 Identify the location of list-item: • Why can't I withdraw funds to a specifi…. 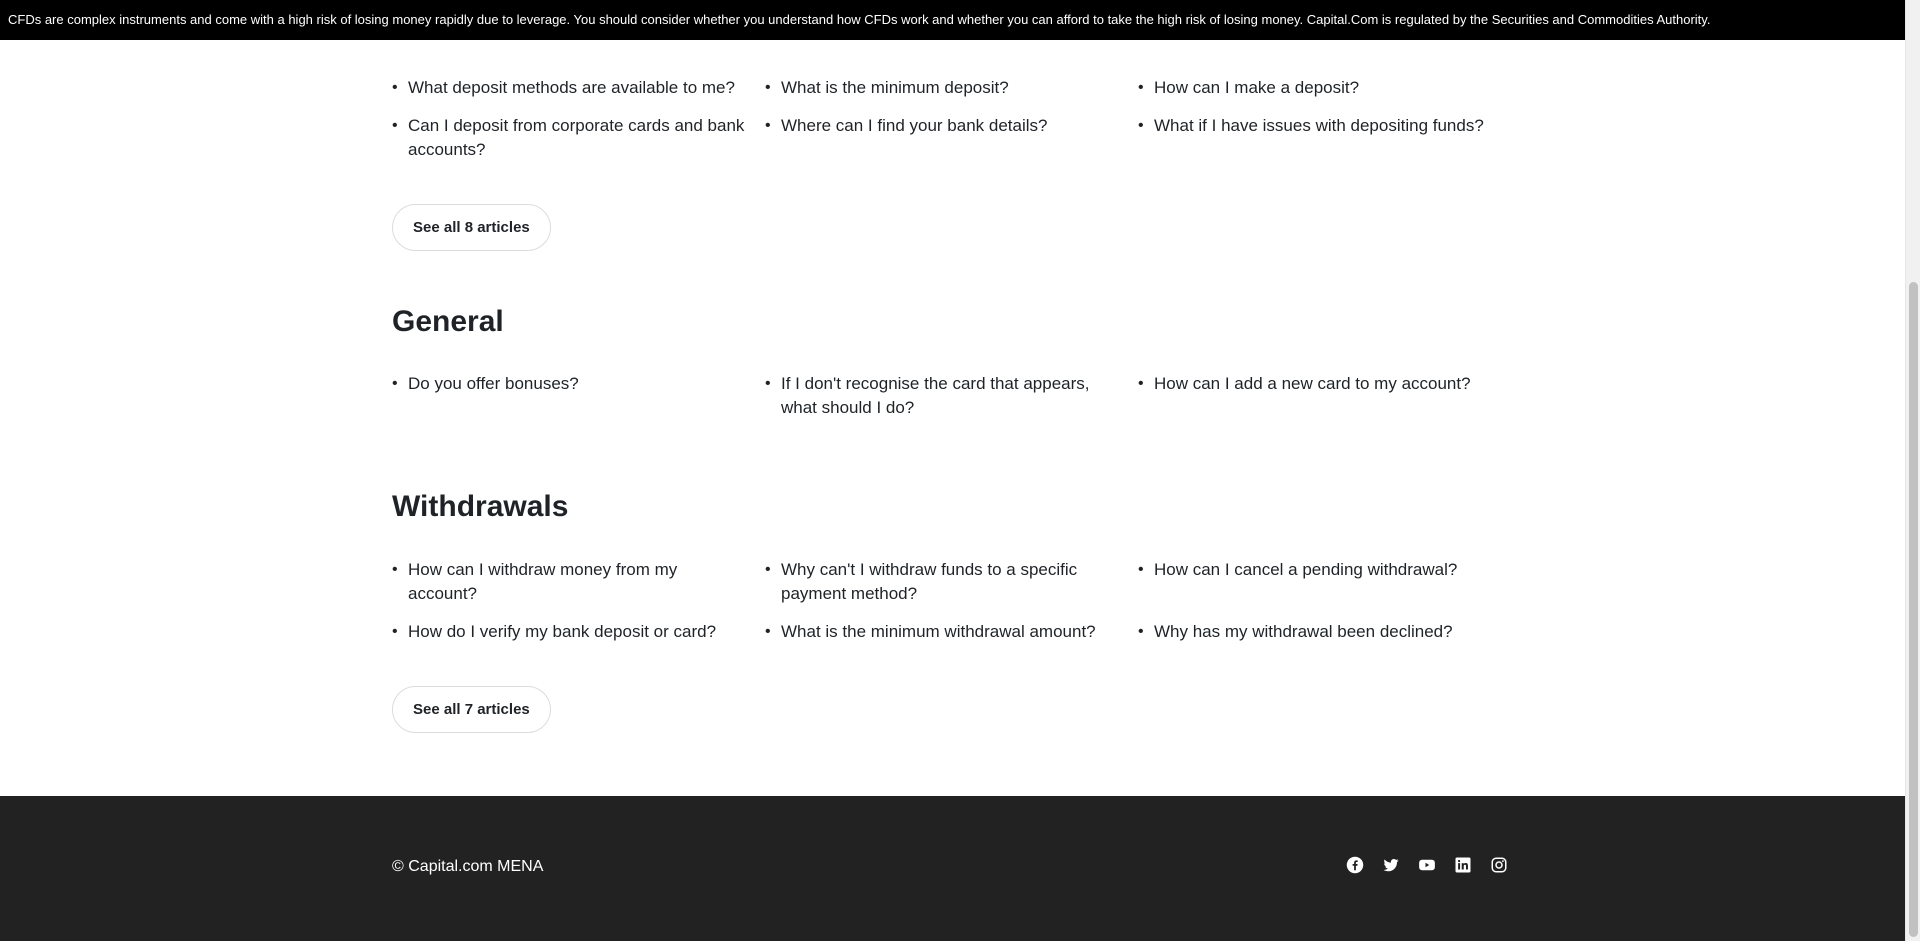
(951, 582).